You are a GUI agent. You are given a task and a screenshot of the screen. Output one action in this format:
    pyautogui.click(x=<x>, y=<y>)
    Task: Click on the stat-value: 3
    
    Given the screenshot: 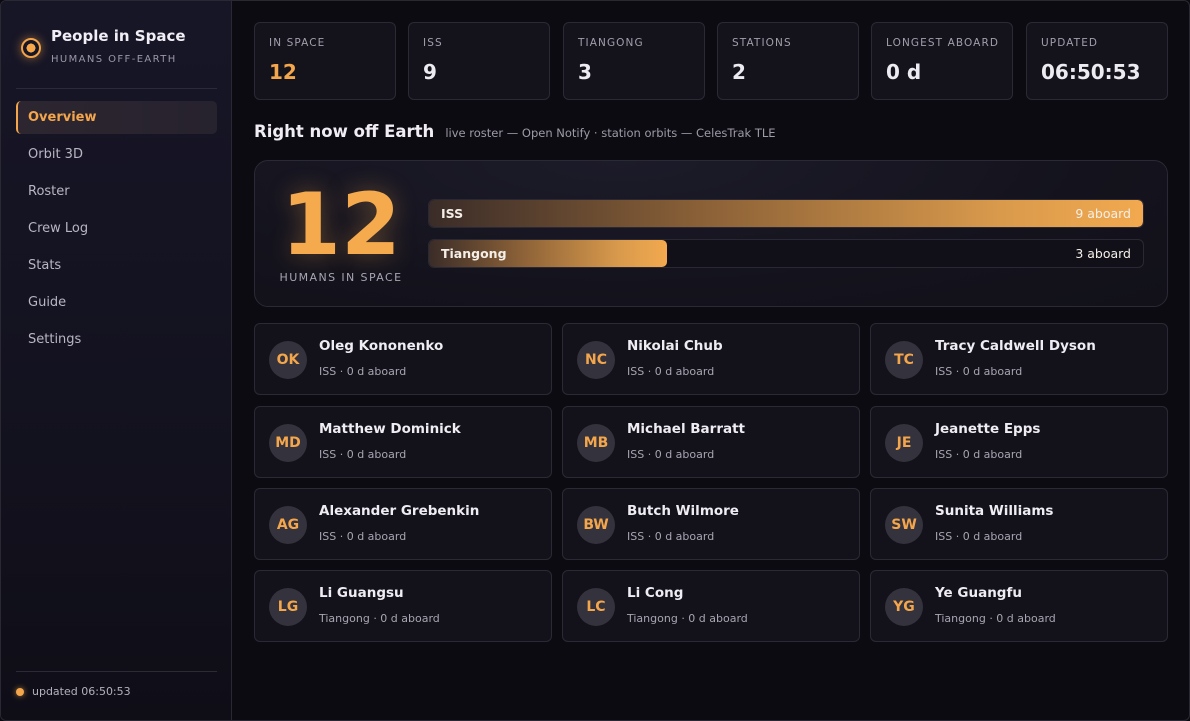 What is the action you would take?
    pyautogui.click(x=585, y=72)
    